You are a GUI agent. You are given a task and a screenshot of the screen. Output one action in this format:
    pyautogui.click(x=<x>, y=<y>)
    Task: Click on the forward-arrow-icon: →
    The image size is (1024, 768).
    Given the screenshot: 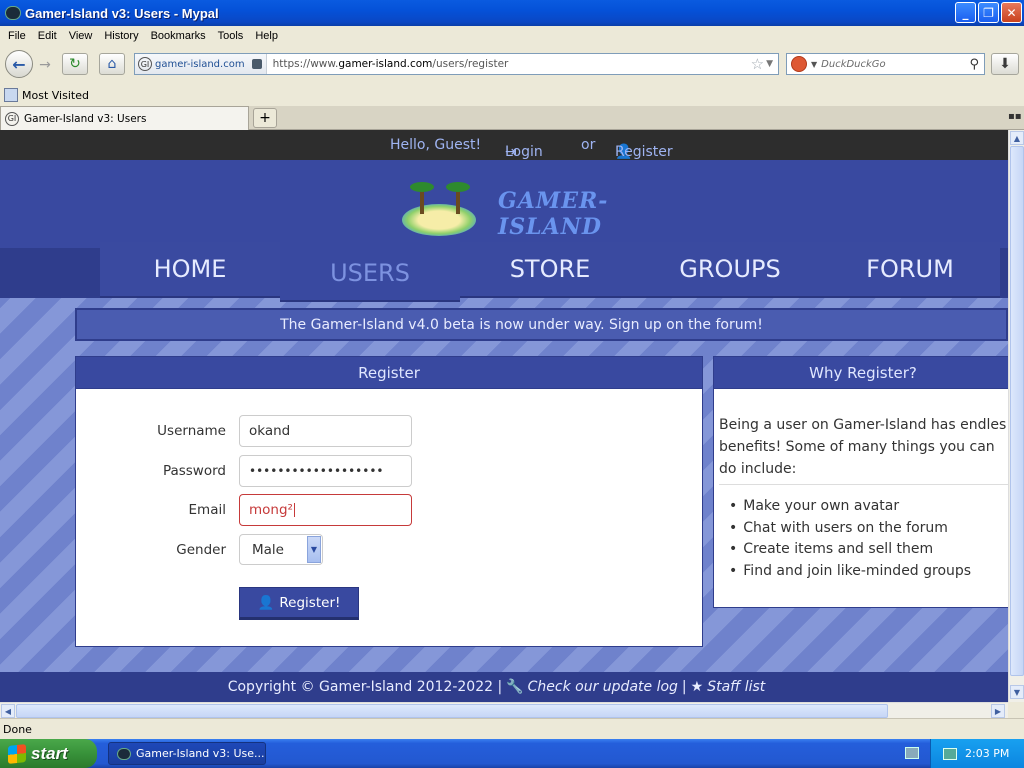 What is the action you would take?
    pyautogui.click(x=45, y=65)
    